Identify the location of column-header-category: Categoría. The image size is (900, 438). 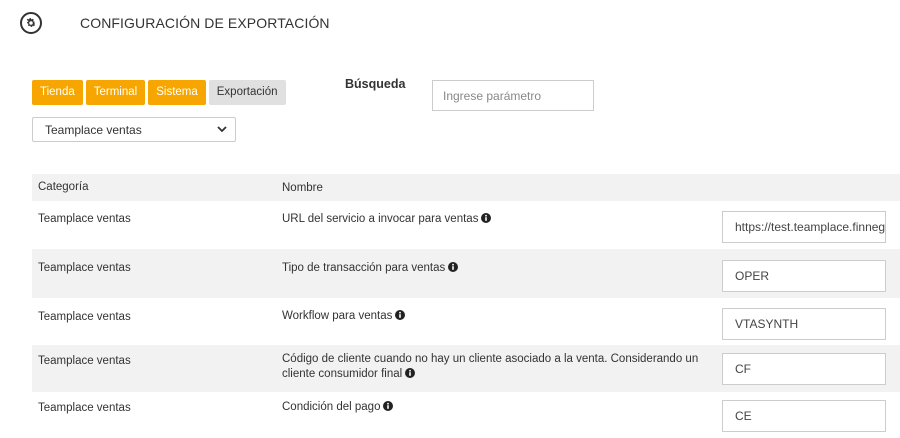
(63, 187).